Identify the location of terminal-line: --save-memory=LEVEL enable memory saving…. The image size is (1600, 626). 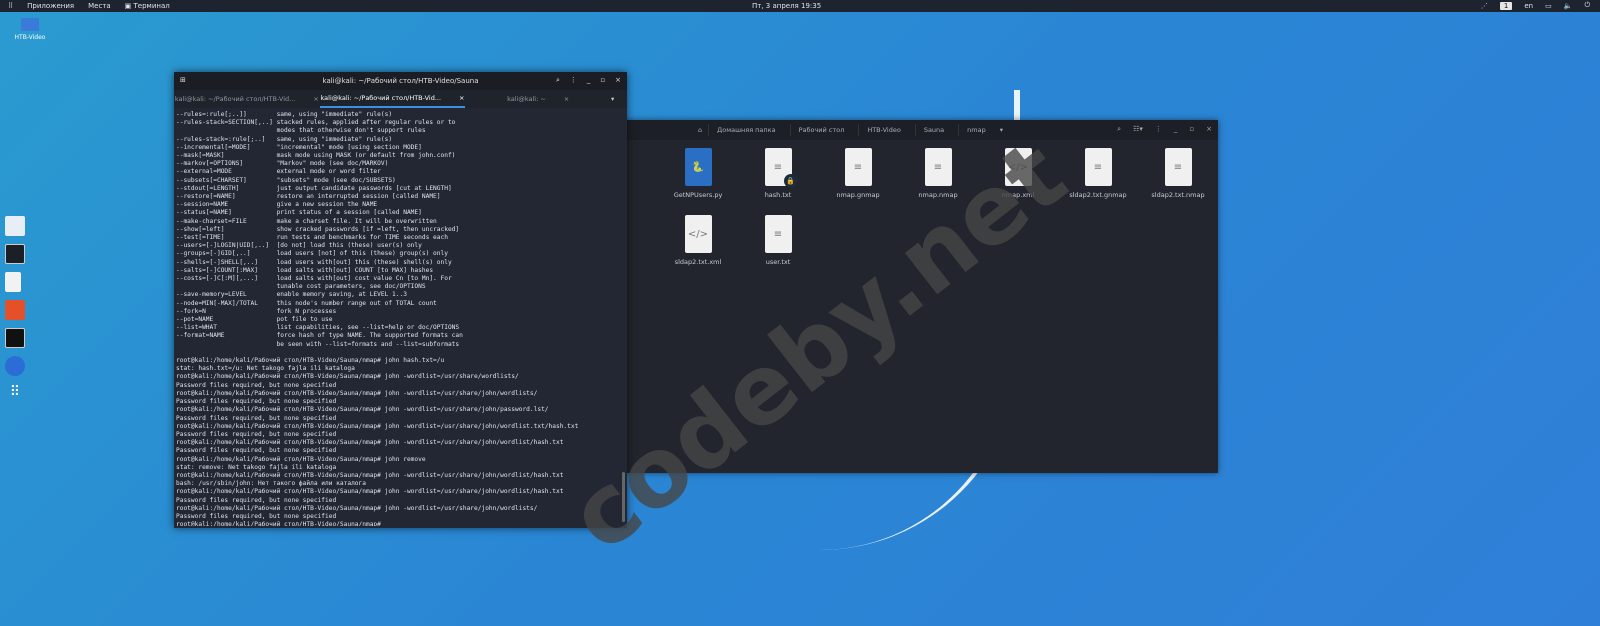
(291, 295).